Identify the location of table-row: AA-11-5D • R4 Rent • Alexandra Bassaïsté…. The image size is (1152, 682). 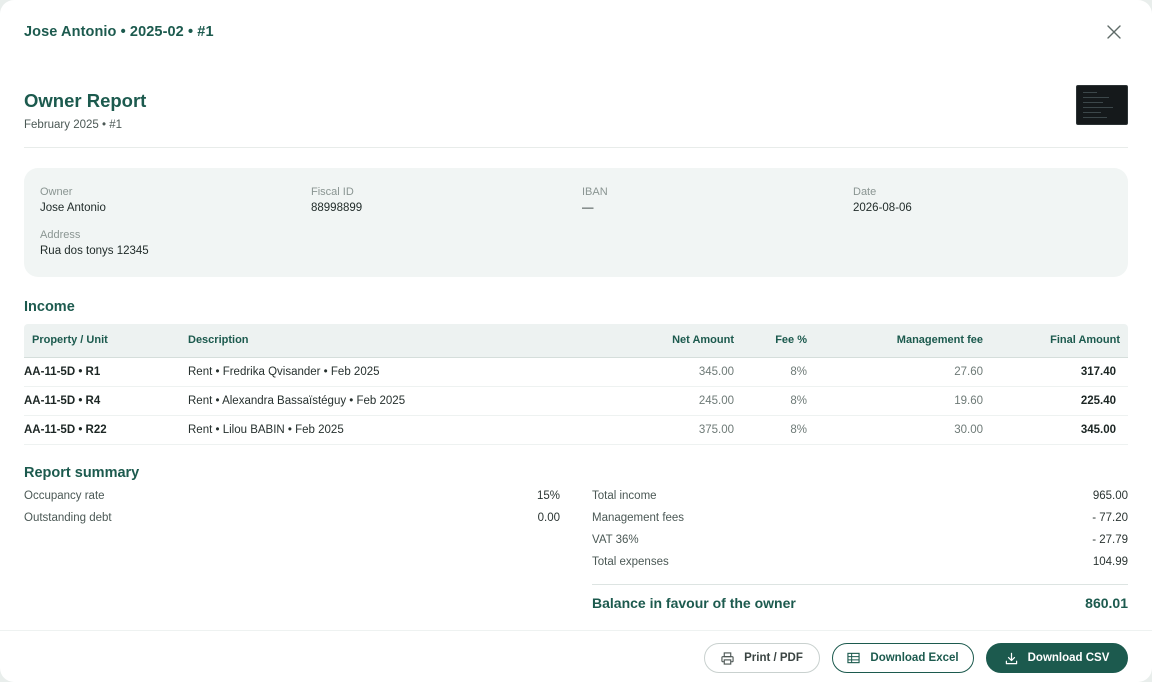
(576, 401).